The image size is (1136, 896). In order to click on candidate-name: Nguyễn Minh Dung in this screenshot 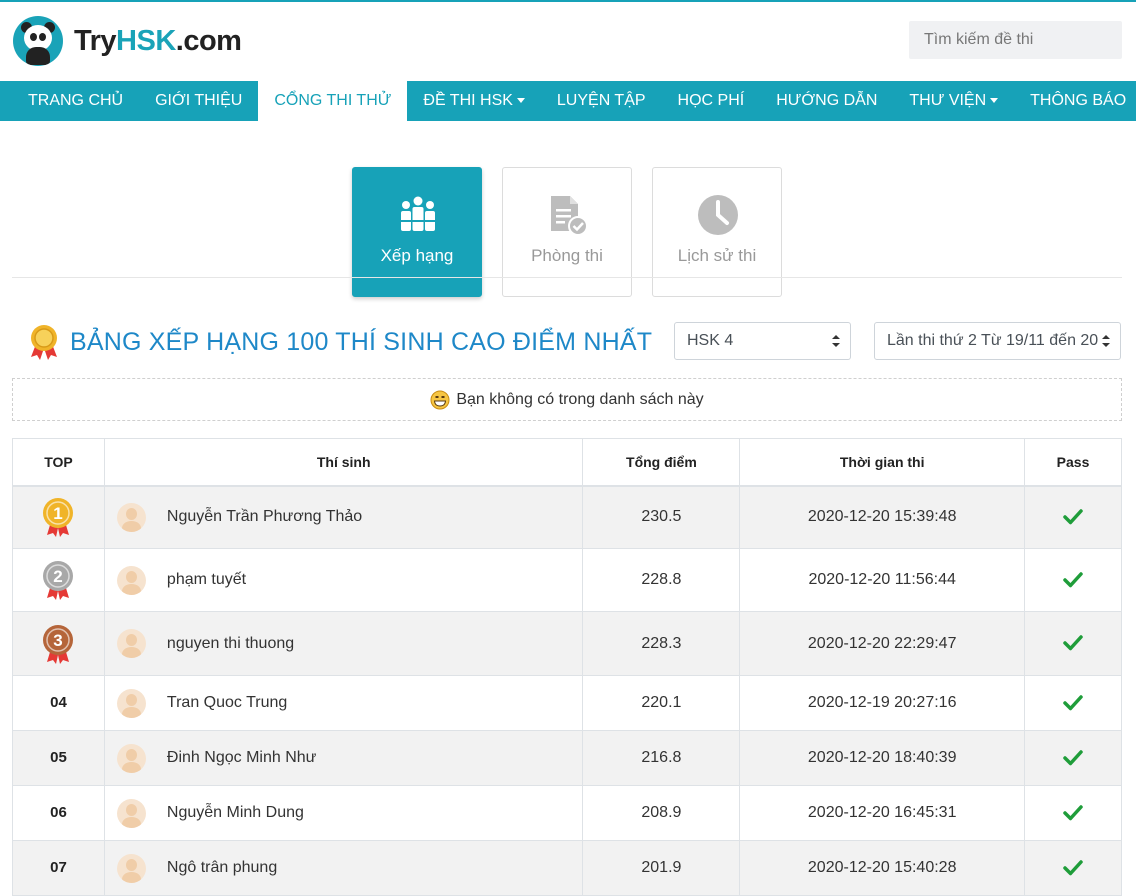, I will do `click(235, 812)`.